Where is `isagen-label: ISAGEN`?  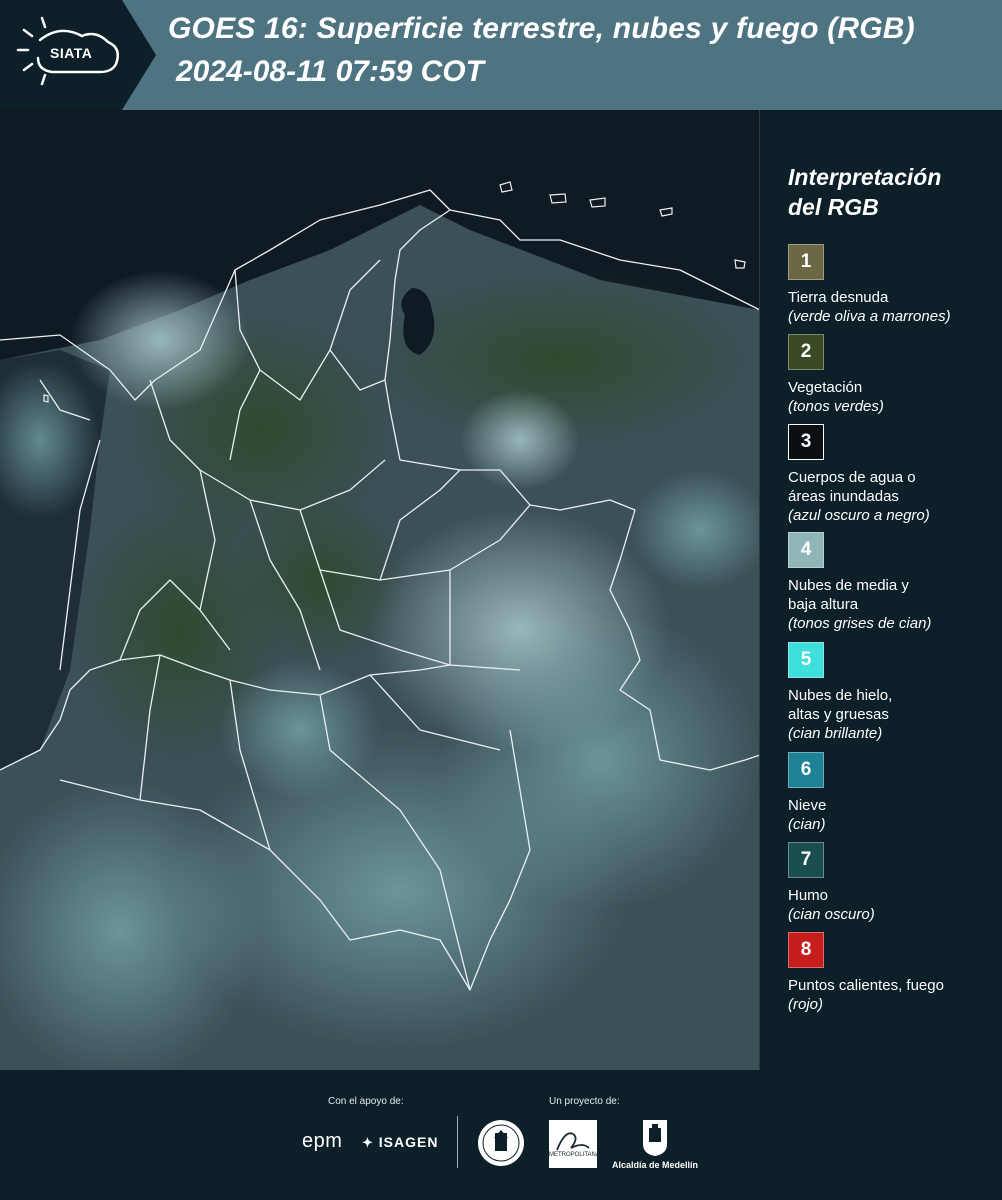
isagen-label: ISAGEN is located at coordinates (408, 1142).